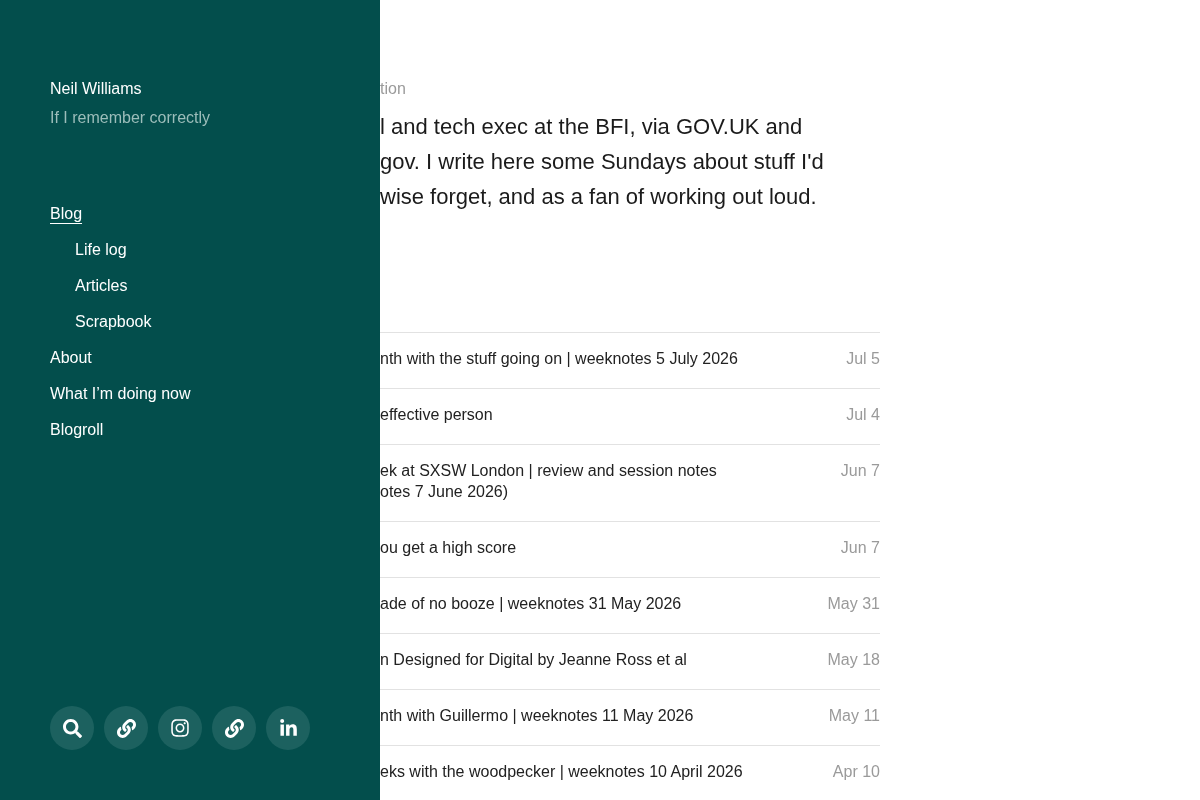 This screenshot has height=800, width=1200. I want to click on post-title-link: effective person, so click(436, 414).